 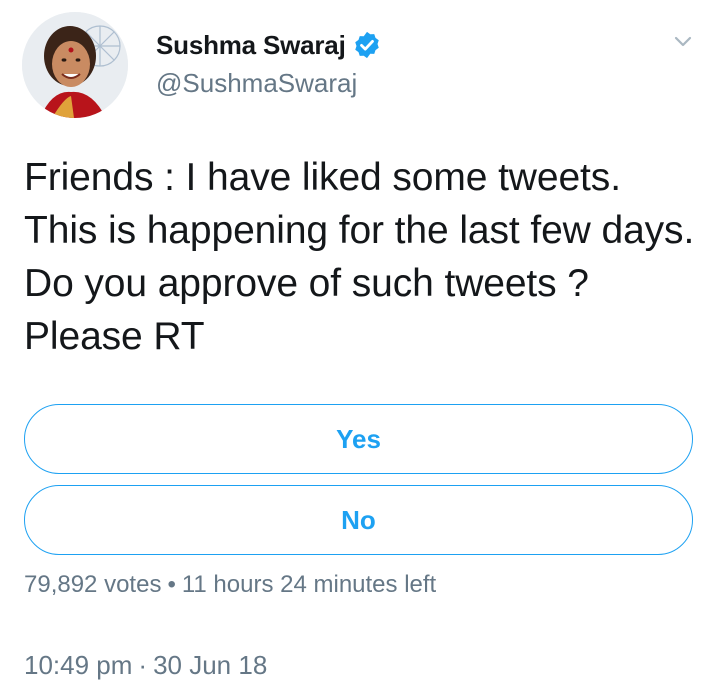 What do you see at coordinates (269, 63) in the screenshot?
I see `author-block: Sushma Swaraj @SushmaSwaraj` at bounding box center [269, 63].